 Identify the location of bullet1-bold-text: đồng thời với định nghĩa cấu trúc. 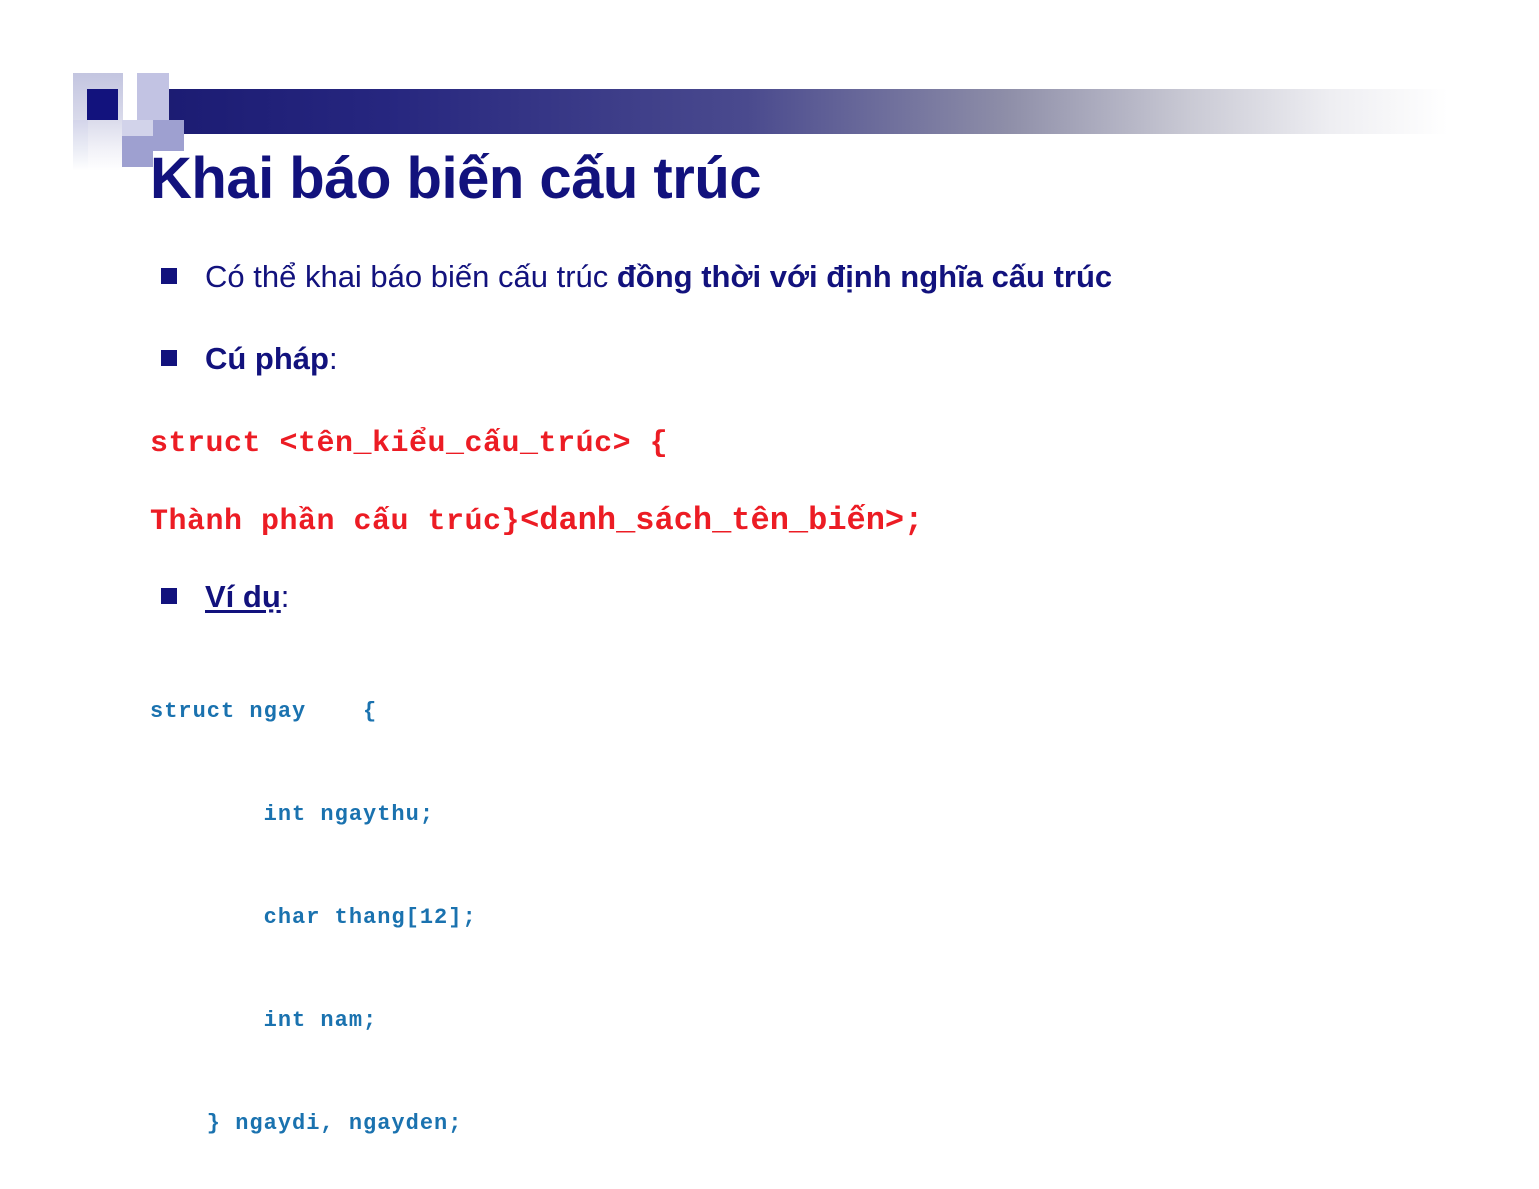
(864, 276).